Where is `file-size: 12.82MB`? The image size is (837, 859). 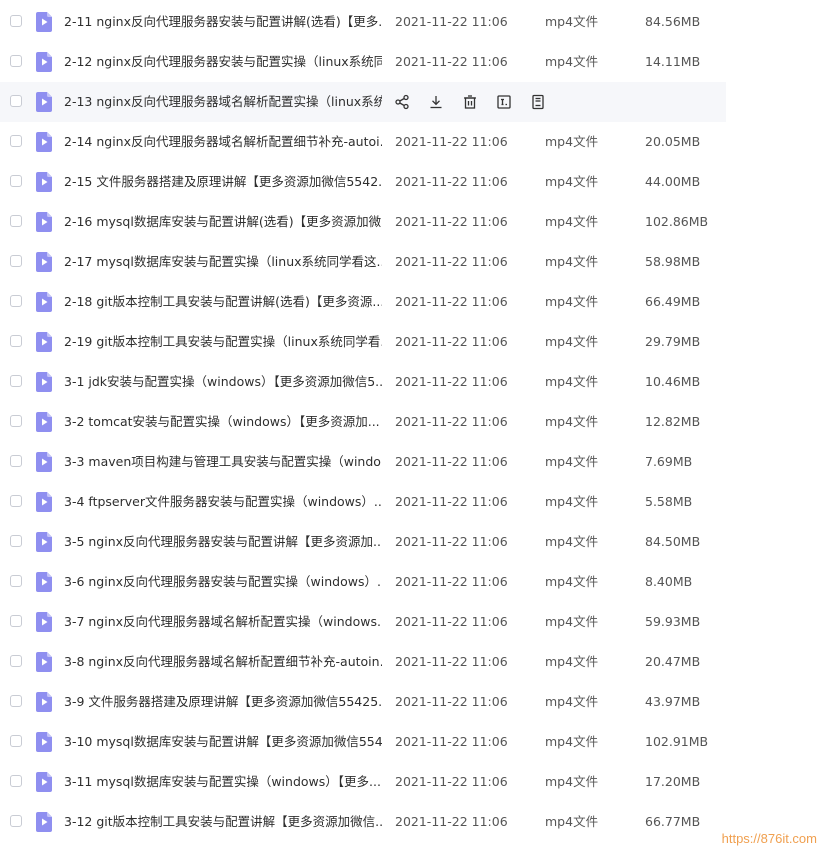 file-size: 12.82MB is located at coordinates (673, 421).